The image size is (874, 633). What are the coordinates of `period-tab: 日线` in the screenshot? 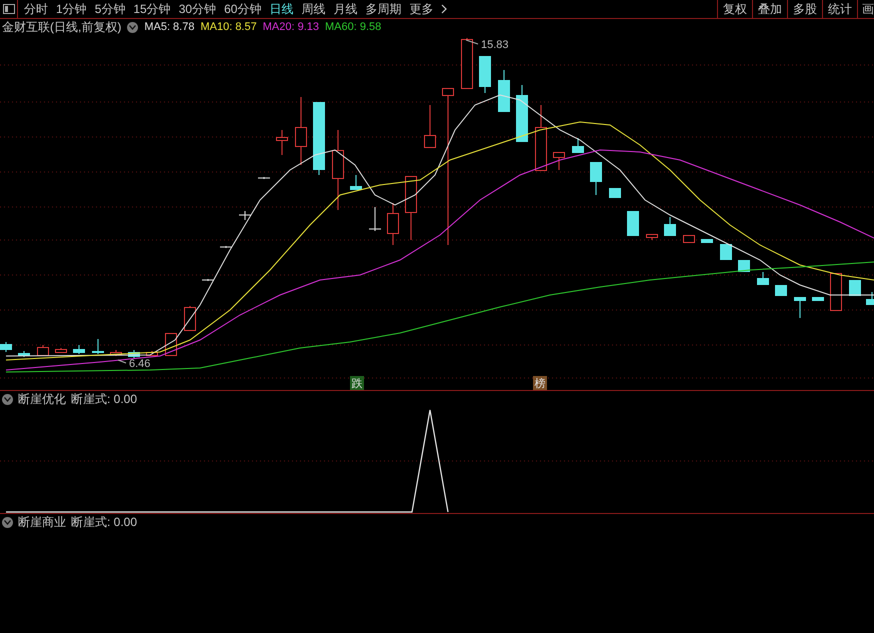 It's located at (281, 9).